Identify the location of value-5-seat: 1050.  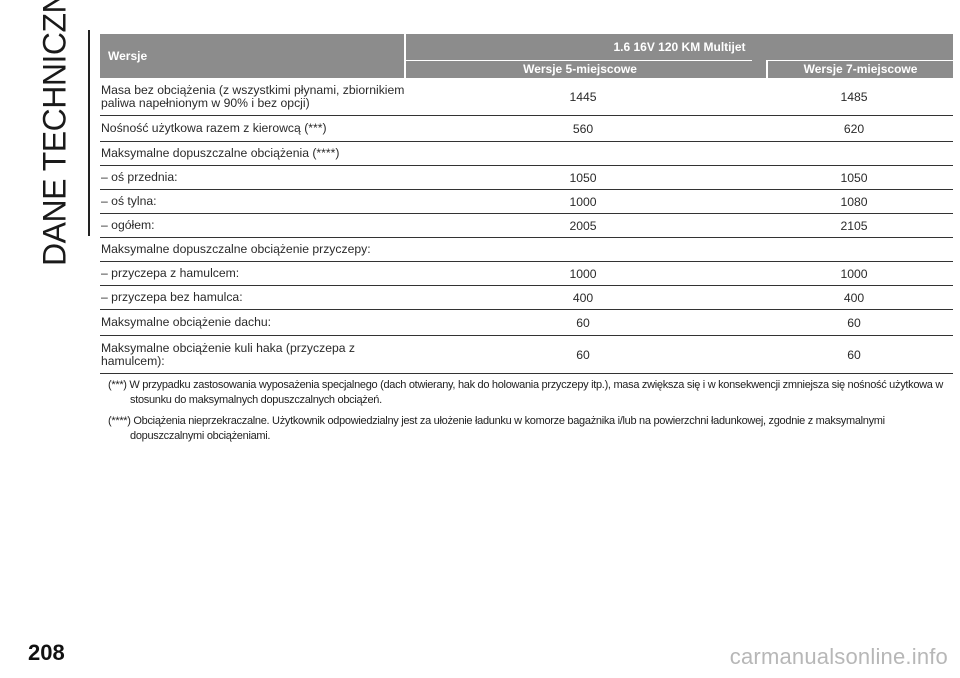
(583, 177).